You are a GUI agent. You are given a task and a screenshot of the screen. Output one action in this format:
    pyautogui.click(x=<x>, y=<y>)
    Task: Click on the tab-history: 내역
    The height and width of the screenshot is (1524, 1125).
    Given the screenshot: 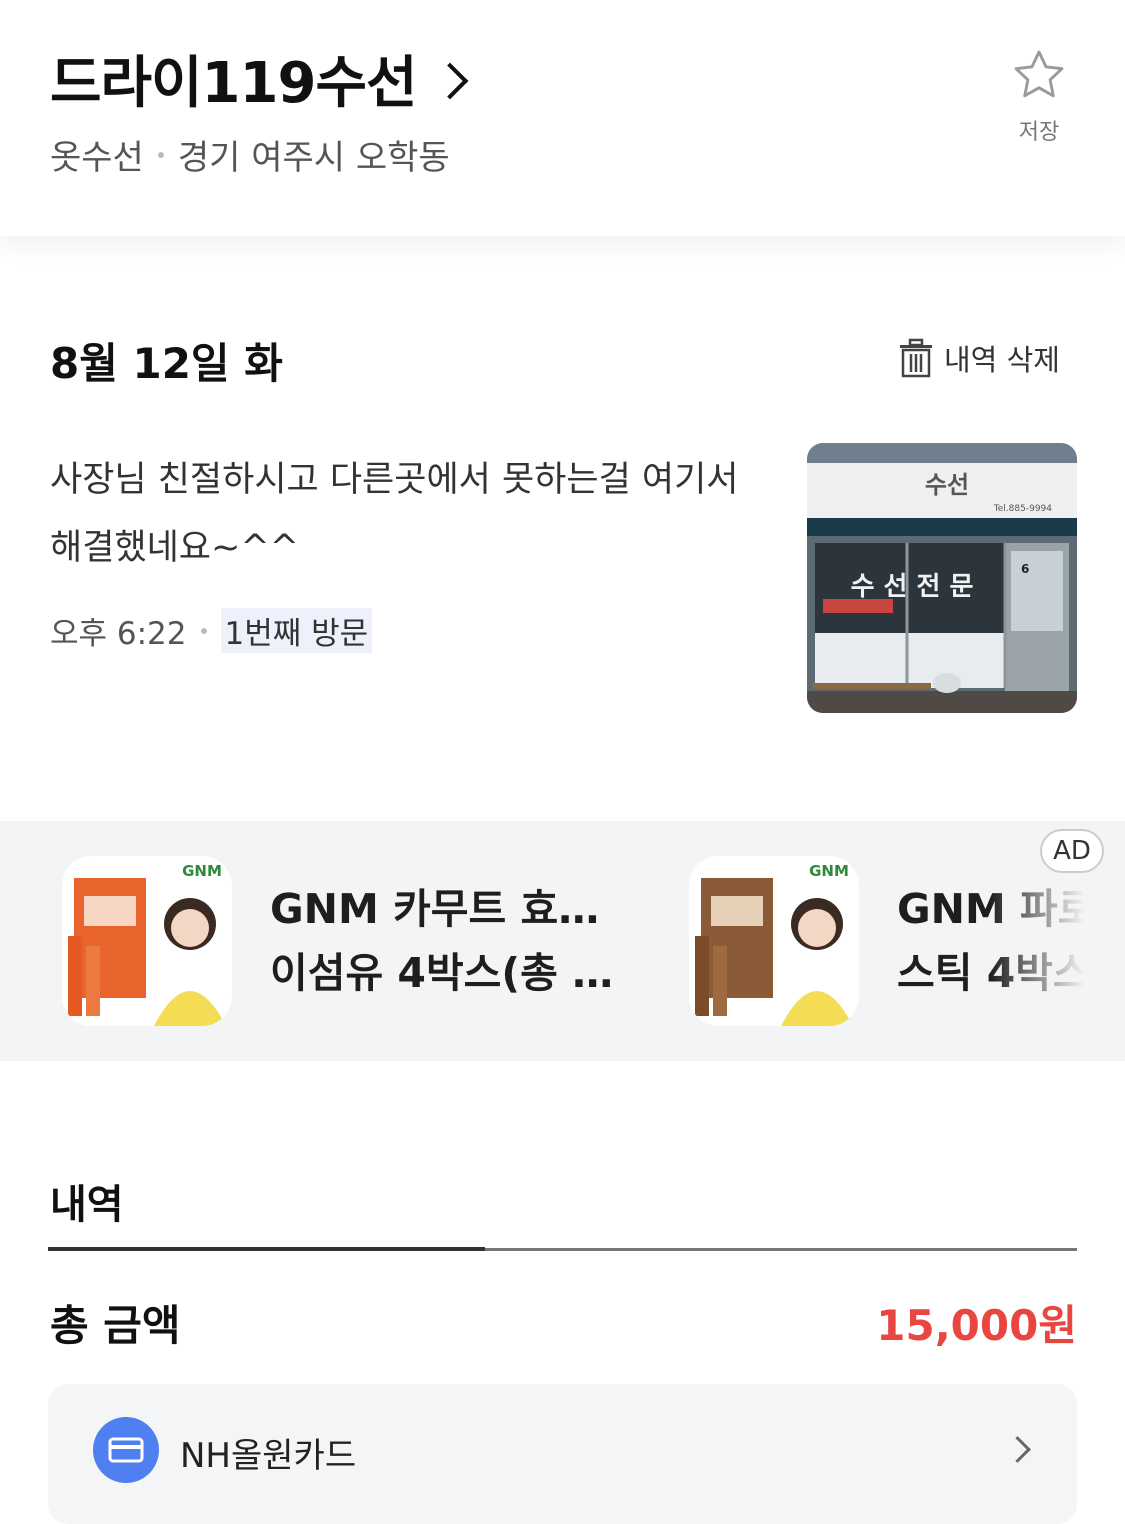 What is the action you would take?
    pyautogui.click(x=87, y=1201)
    